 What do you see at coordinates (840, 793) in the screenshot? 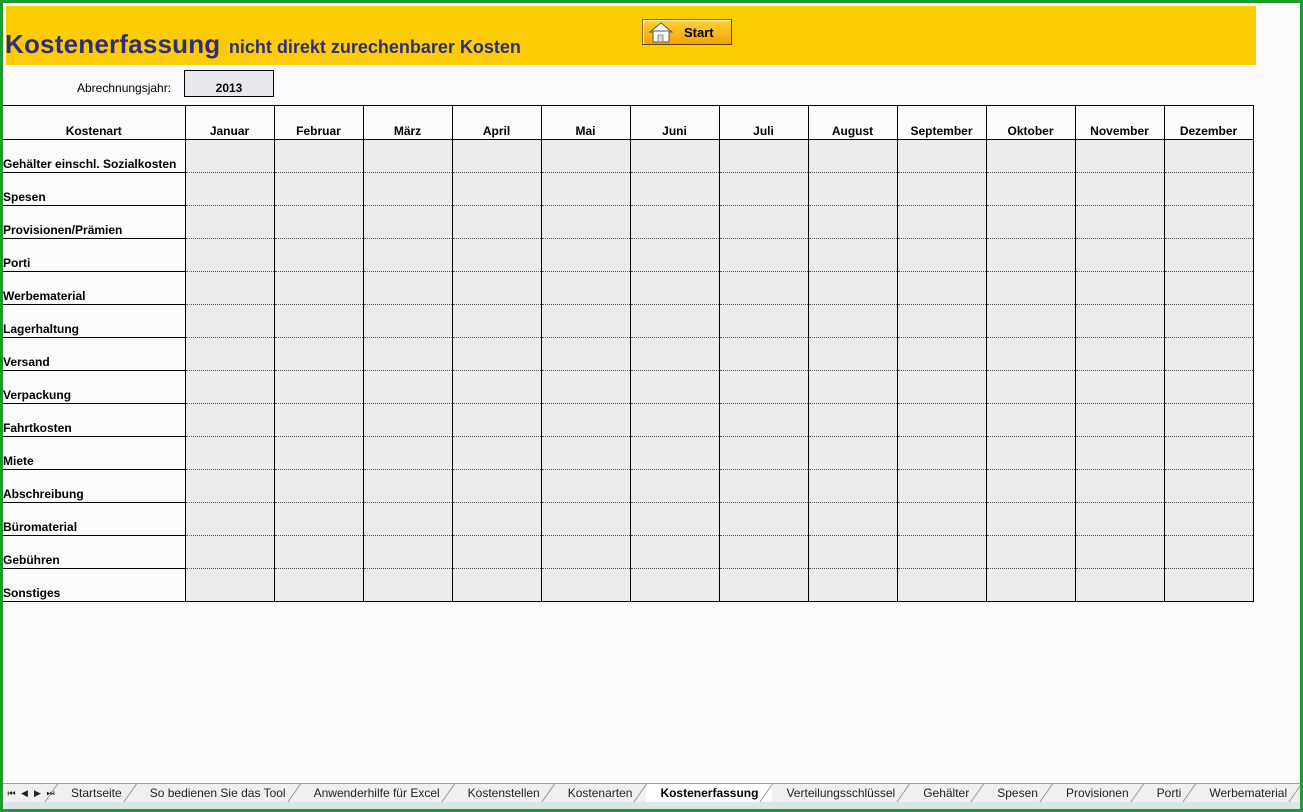
I see `sheet-tab: Verteilungsschlüssel` at bounding box center [840, 793].